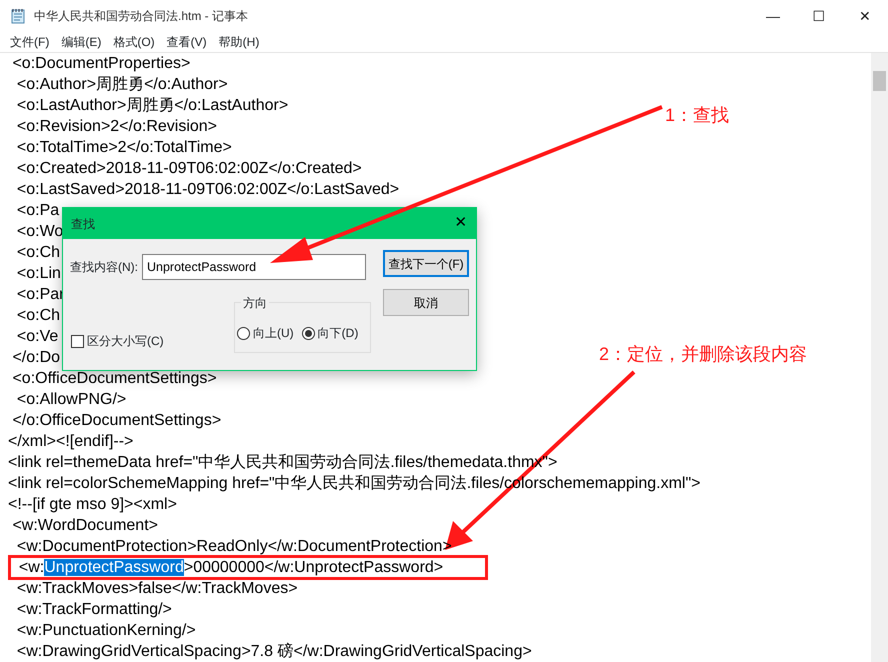 This screenshot has width=888, height=662. What do you see at coordinates (157, 589) in the screenshot?
I see `code-line: <w:TrackMoves>false</w:TrackMoves>` at bounding box center [157, 589].